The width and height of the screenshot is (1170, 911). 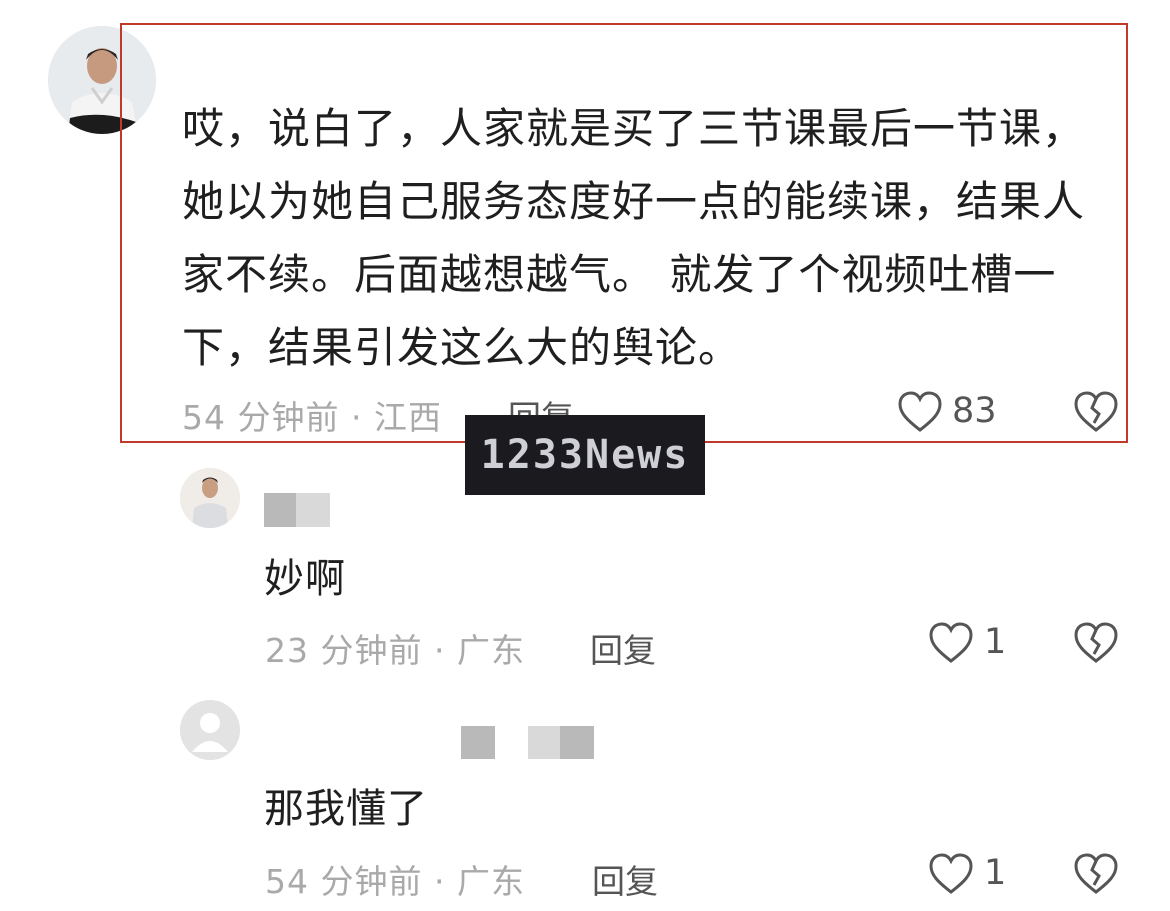 What do you see at coordinates (974, 411) in the screenshot?
I see `main-comment-like-count: 83` at bounding box center [974, 411].